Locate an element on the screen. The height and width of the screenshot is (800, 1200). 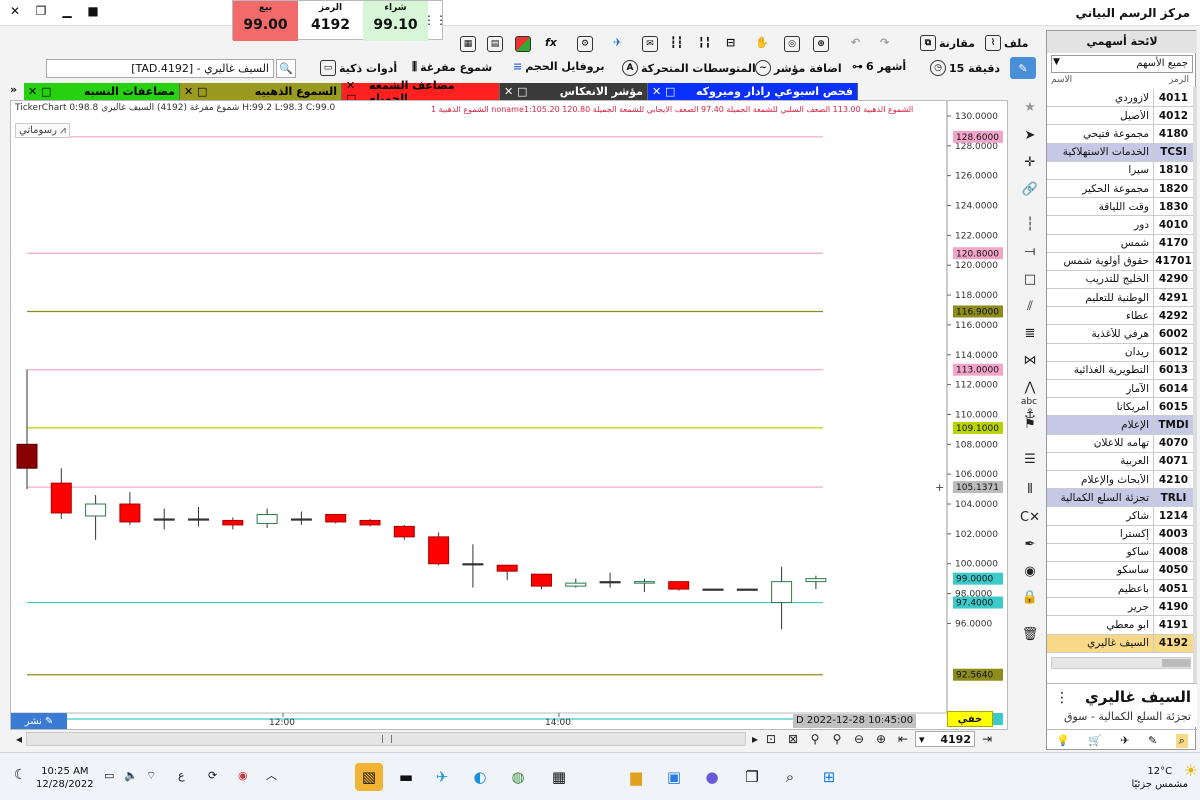
watchlist-row: لازوردي 4011 is located at coordinates (1120, 98).